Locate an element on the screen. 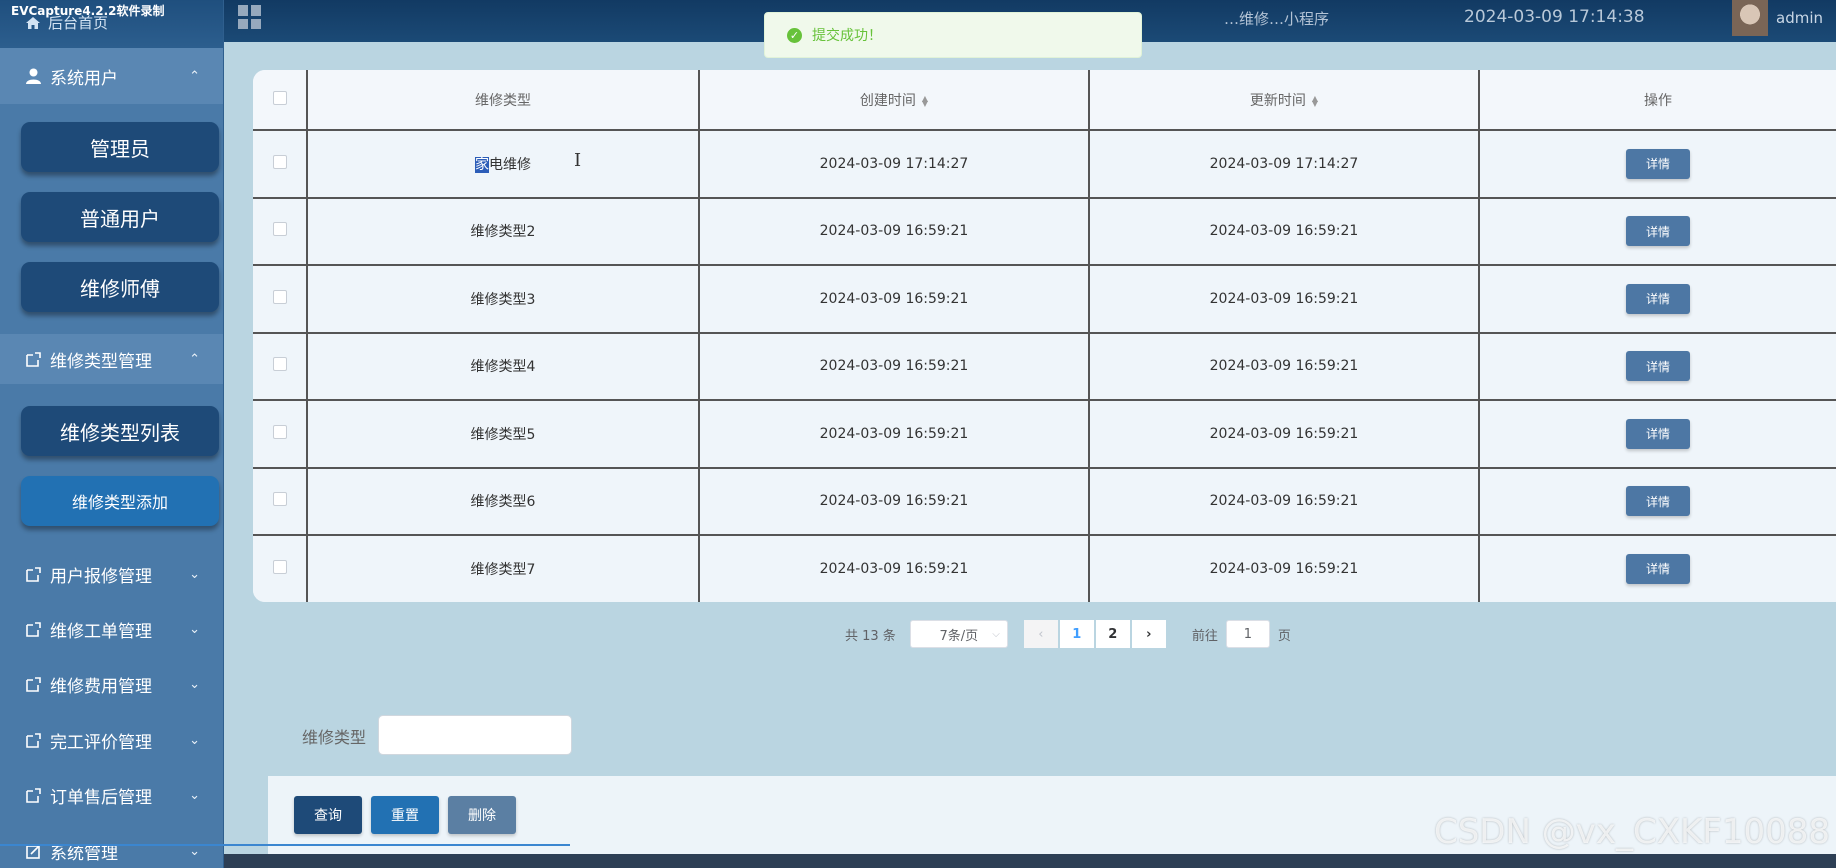 The image size is (1836, 868). goto-page-input: 1 is located at coordinates (1247, 634).